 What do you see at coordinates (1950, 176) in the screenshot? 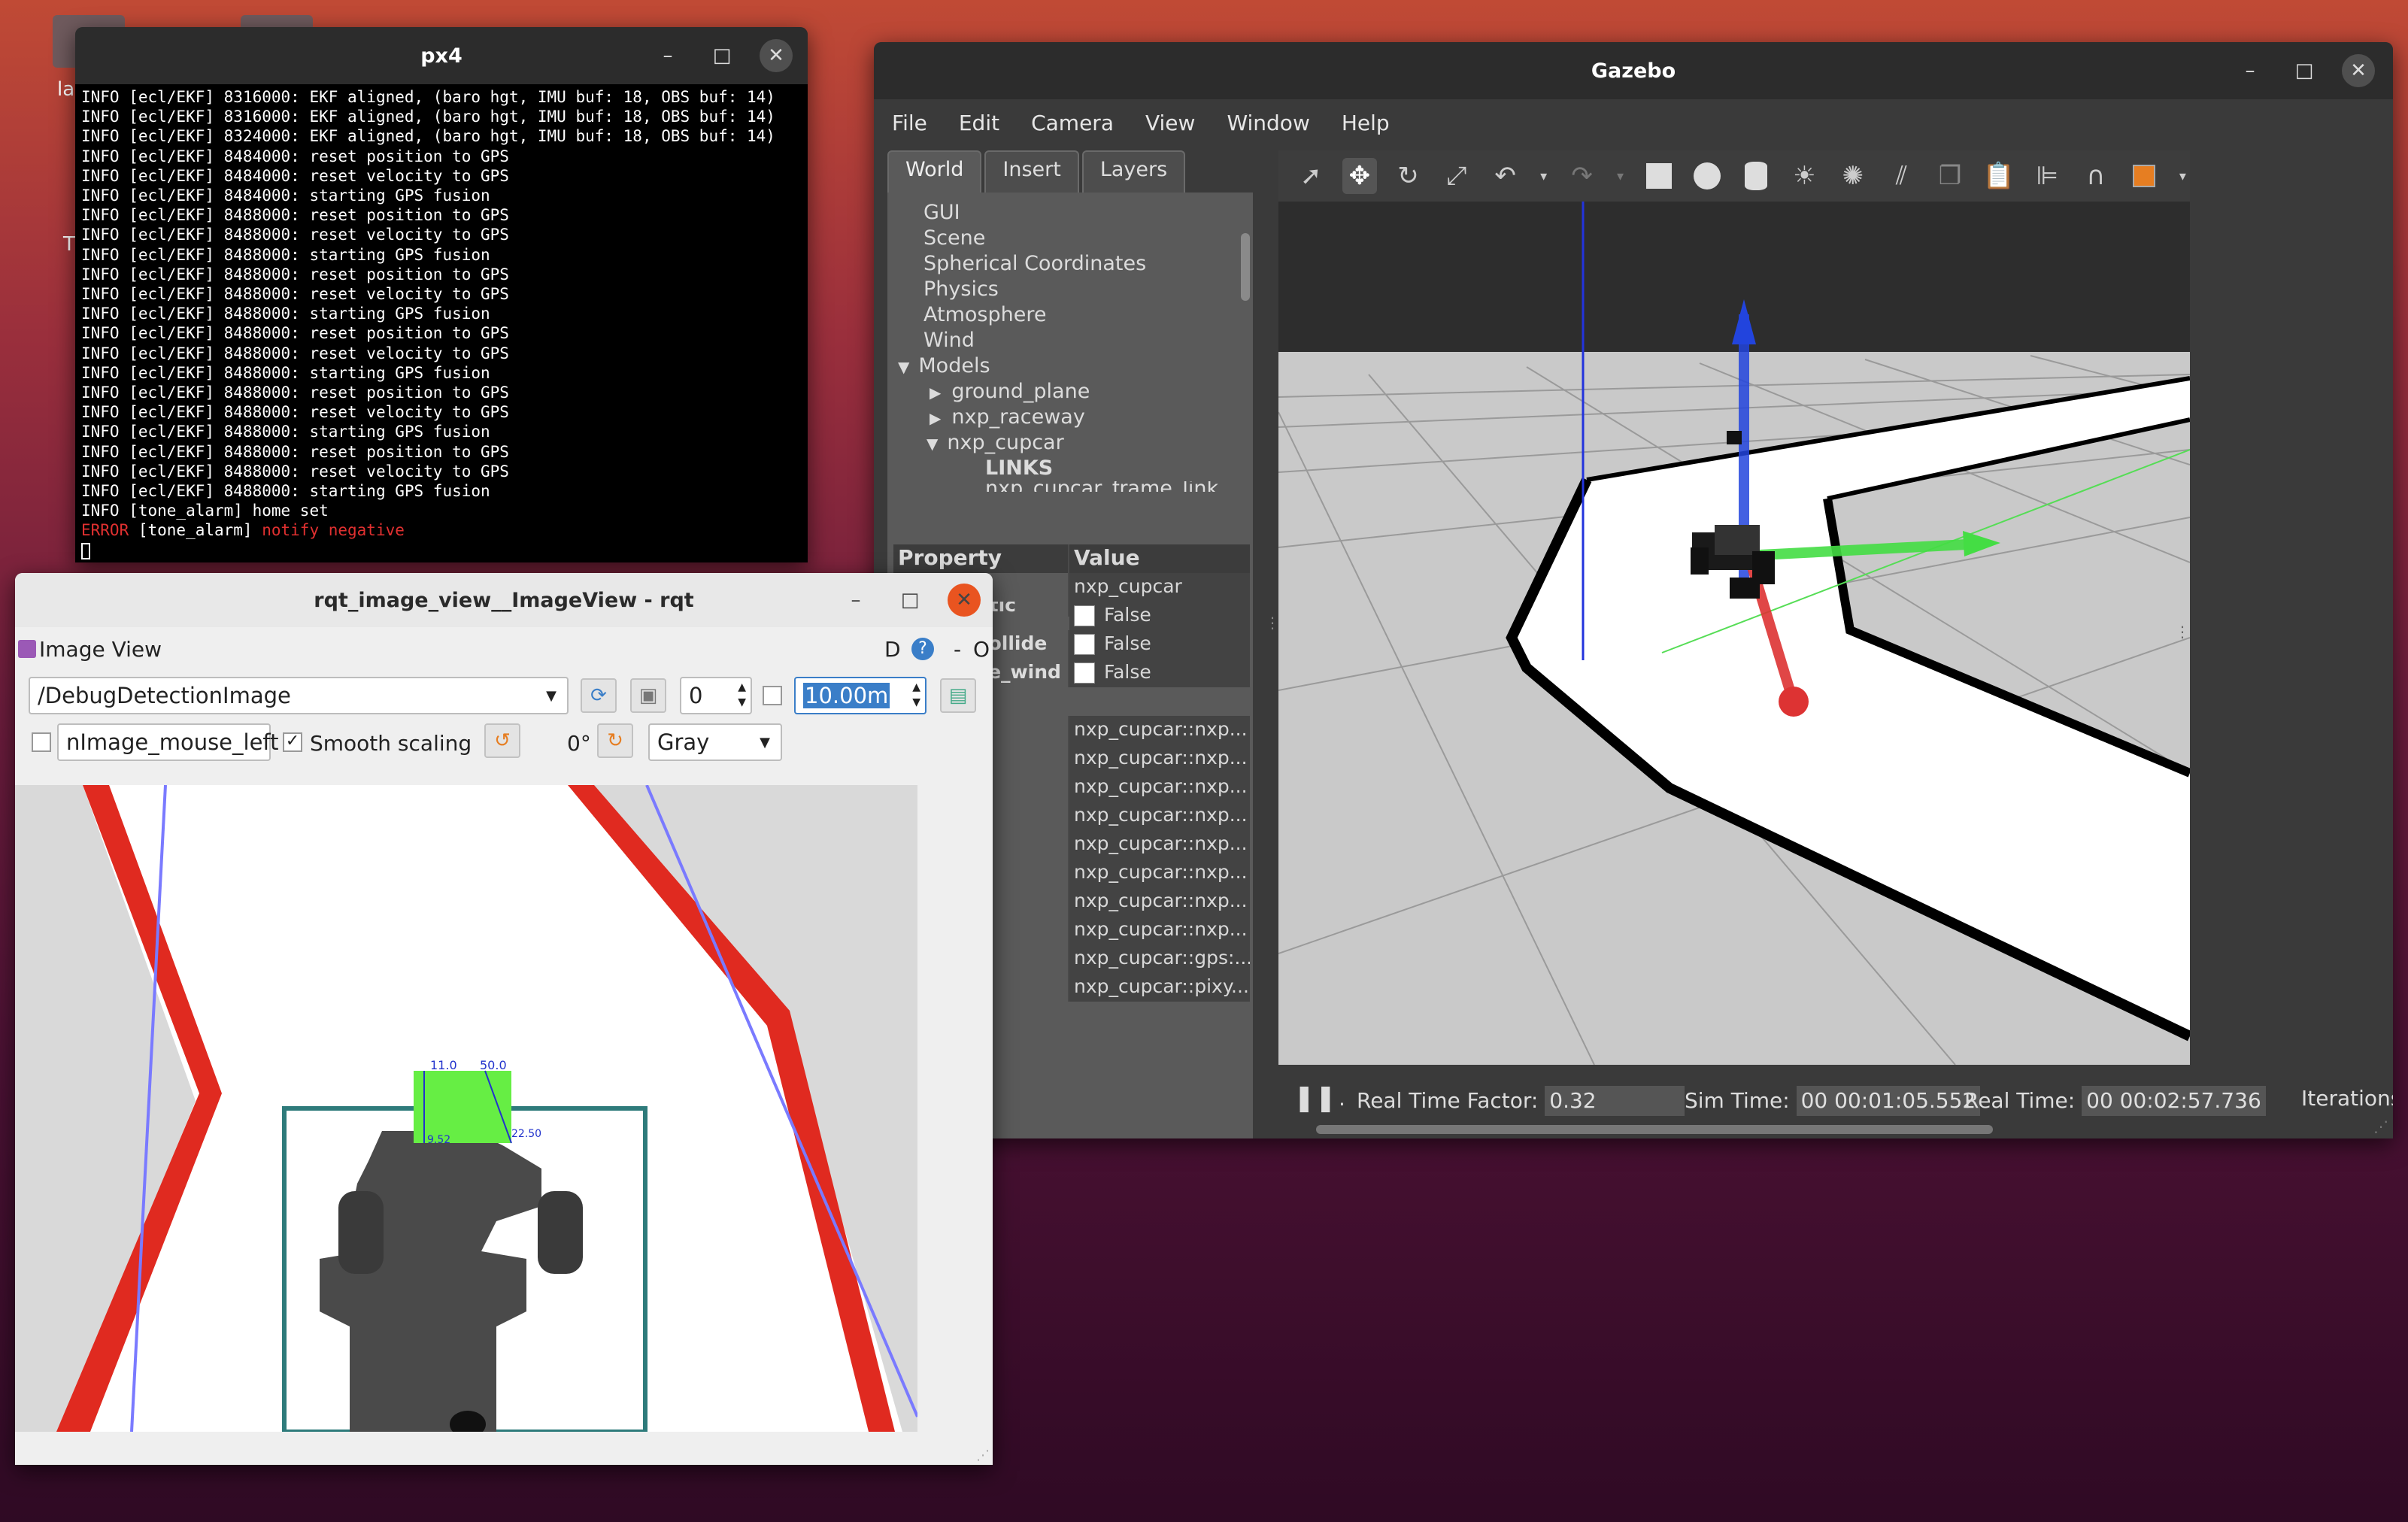
I see `copy-icon: ❐` at bounding box center [1950, 176].